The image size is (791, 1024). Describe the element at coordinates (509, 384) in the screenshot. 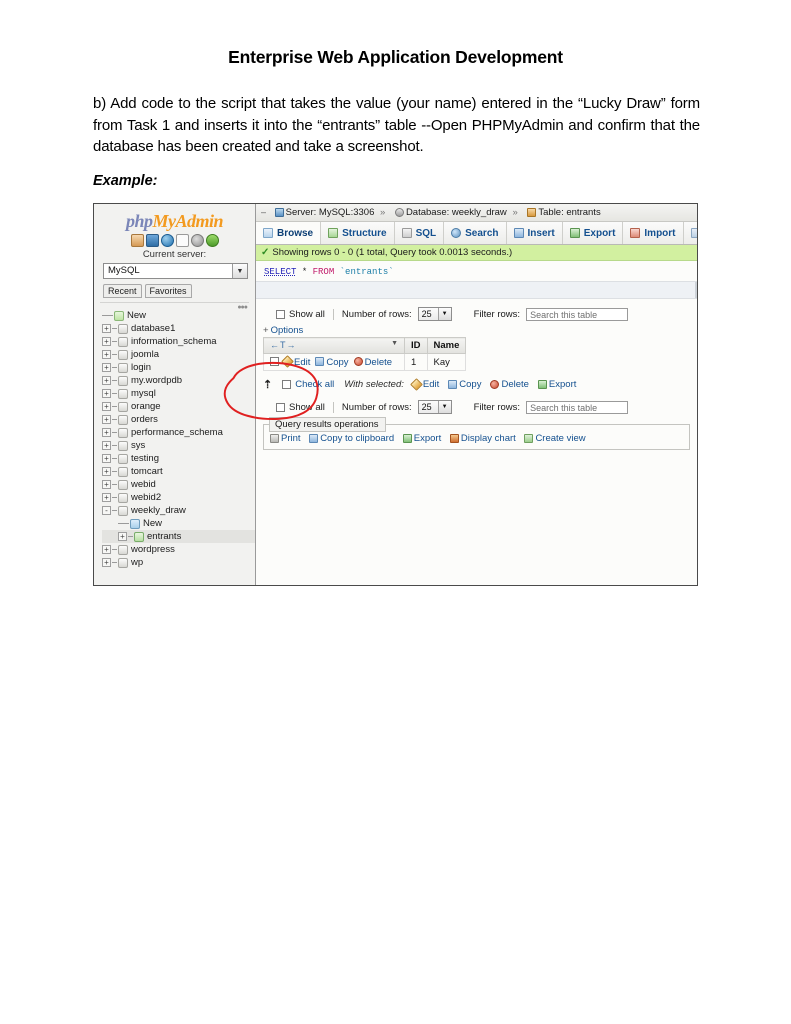

I see `with-selected-delete: Delete` at that location.